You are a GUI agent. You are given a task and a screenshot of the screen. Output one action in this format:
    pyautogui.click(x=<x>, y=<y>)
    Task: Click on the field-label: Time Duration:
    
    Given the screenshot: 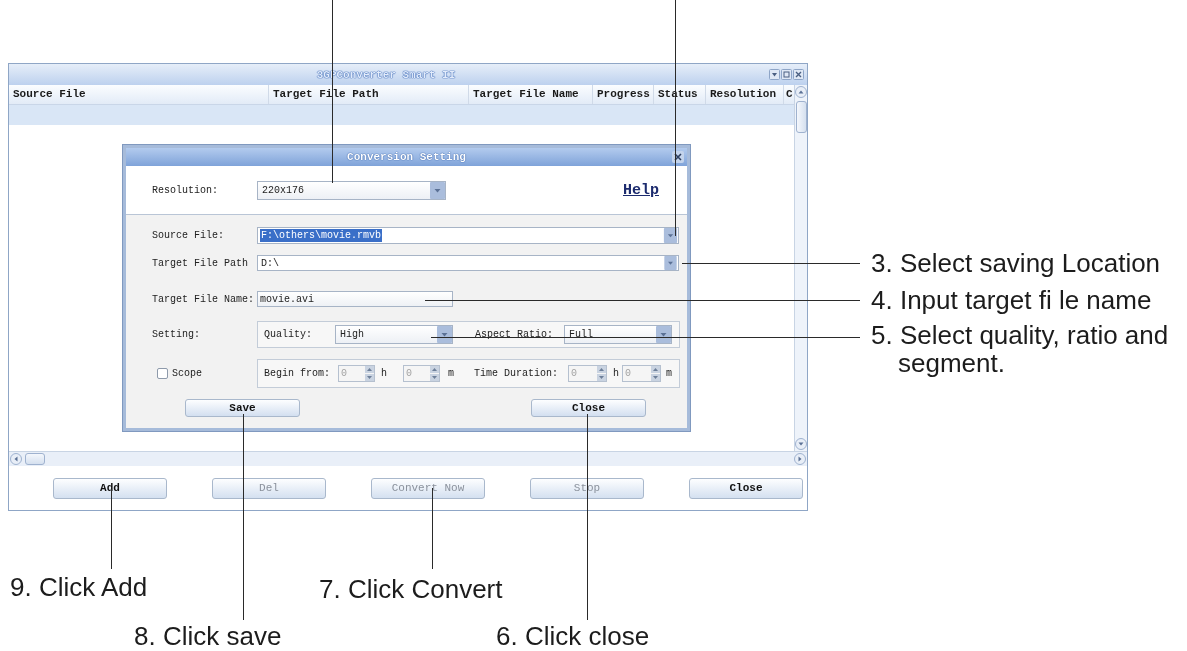 What is the action you would take?
    pyautogui.click(x=516, y=373)
    